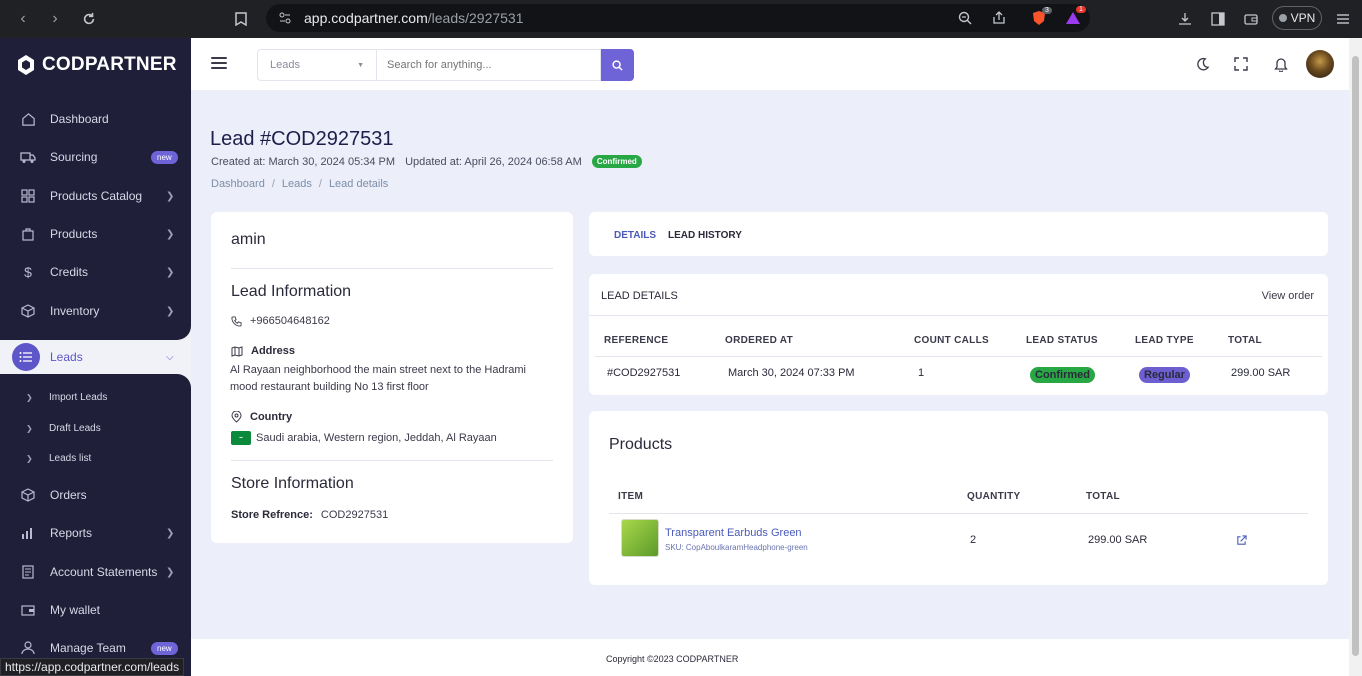 The width and height of the screenshot is (1362, 676). What do you see at coordinates (263, 351) in the screenshot?
I see `address-label-row: Address` at bounding box center [263, 351].